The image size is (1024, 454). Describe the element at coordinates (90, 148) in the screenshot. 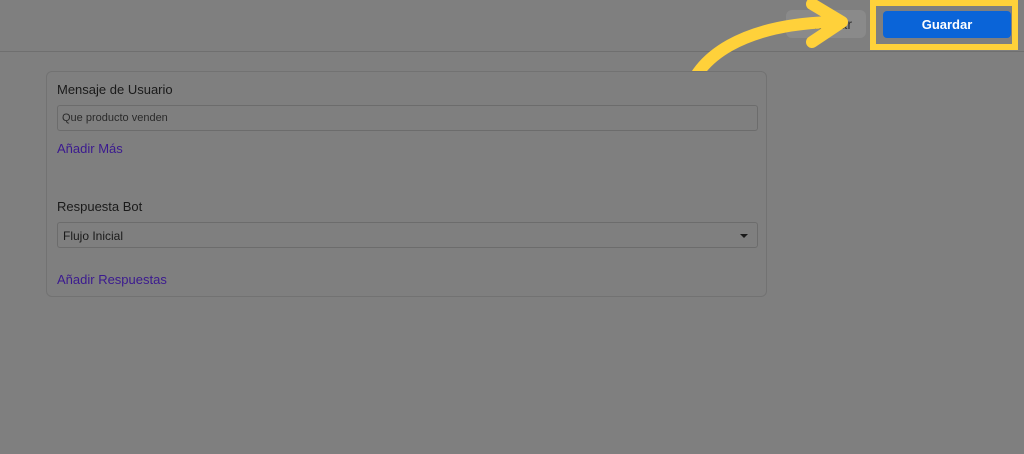

I see `add-more-link: Añadir Más` at that location.